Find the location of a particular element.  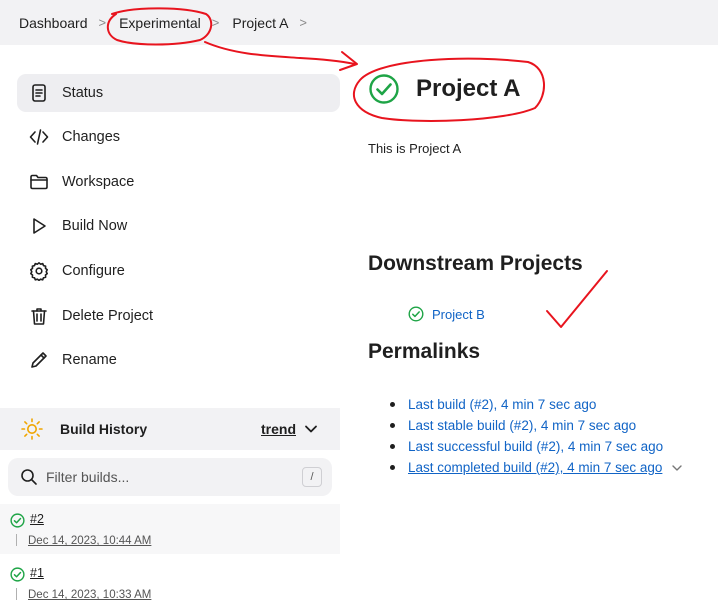

sidebar-item-configure: Configure is located at coordinates (178, 271).